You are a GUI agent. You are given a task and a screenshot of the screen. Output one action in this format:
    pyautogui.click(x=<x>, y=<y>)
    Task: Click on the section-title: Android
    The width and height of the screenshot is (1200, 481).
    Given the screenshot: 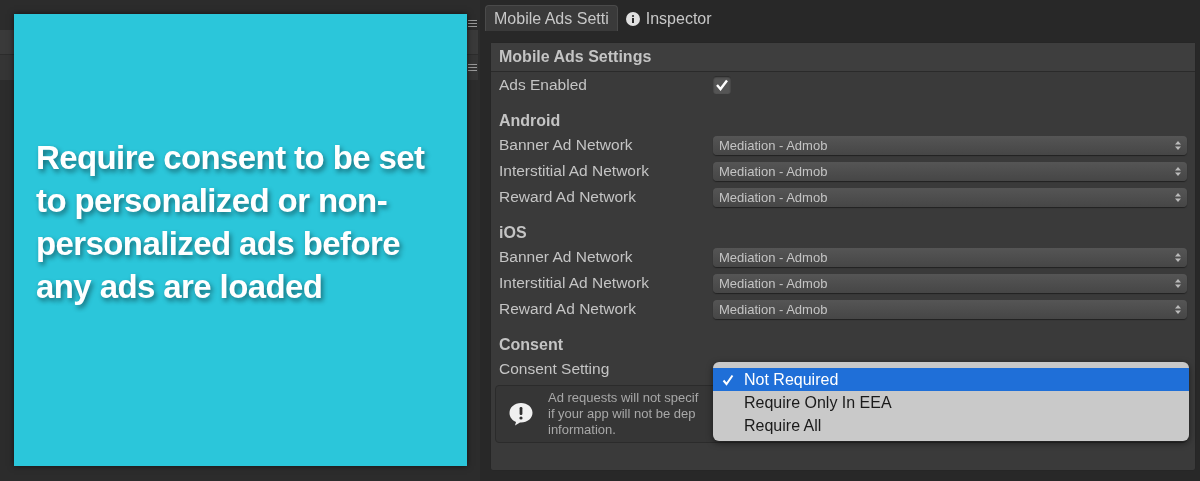 What is the action you would take?
    pyautogui.click(x=530, y=121)
    